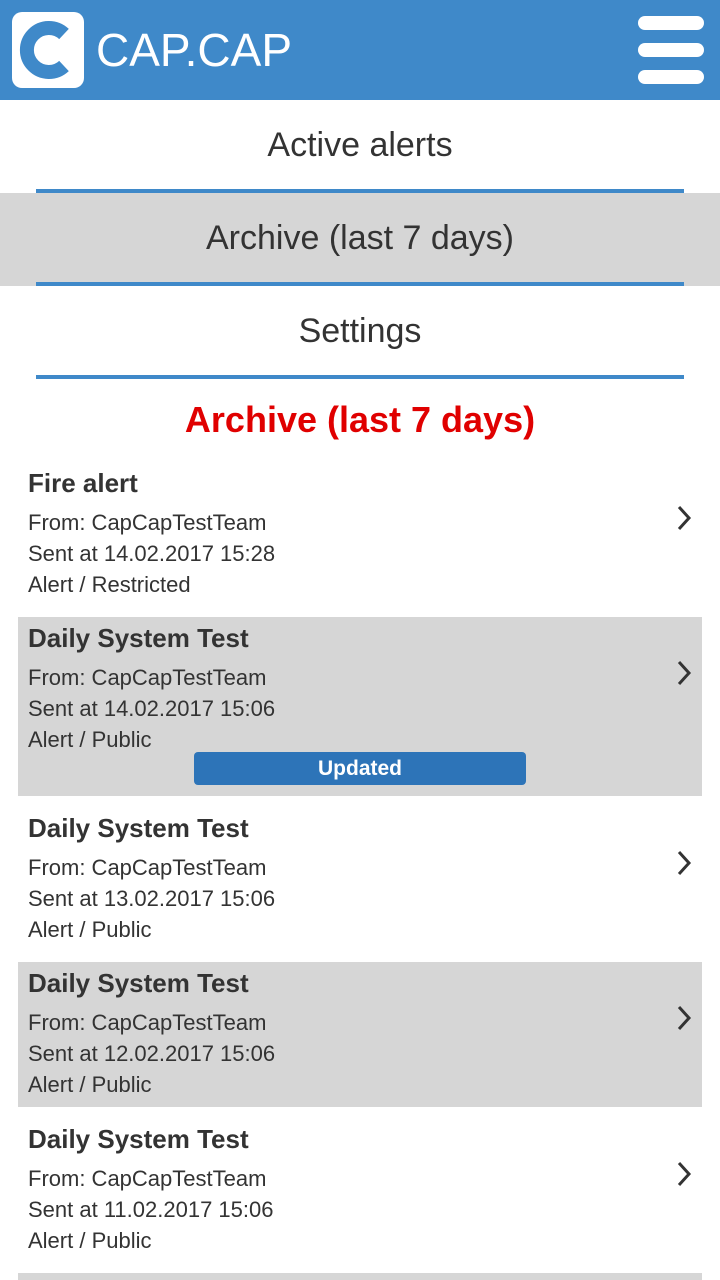 Image resolution: width=720 pixels, height=1280 pixels. I want to click on nav-settings: Settings, so click(360, 332).